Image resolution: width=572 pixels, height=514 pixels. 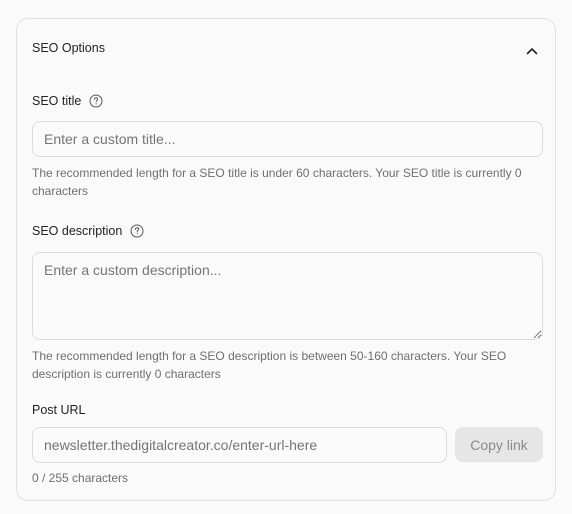 I want to click on post-url-label: Post URL, so click(x=59, y=410).